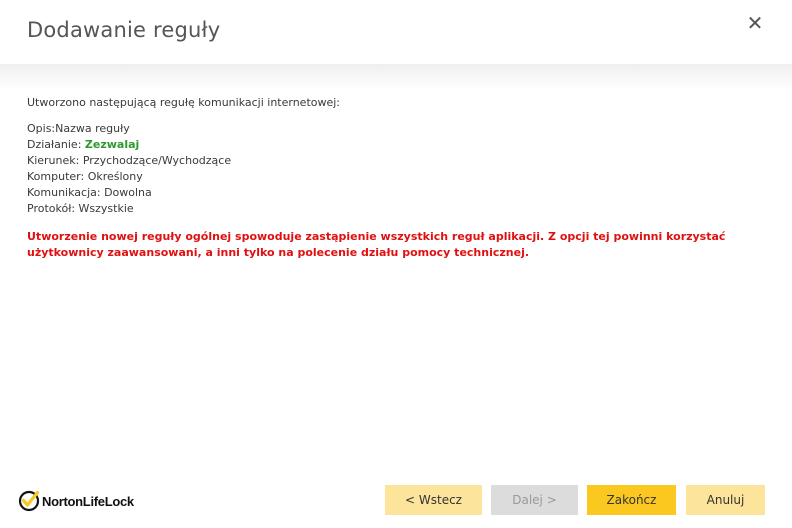 The image size is (792, 528). I want to click on rule-value: Nazwa reguły, so click(92, 128).